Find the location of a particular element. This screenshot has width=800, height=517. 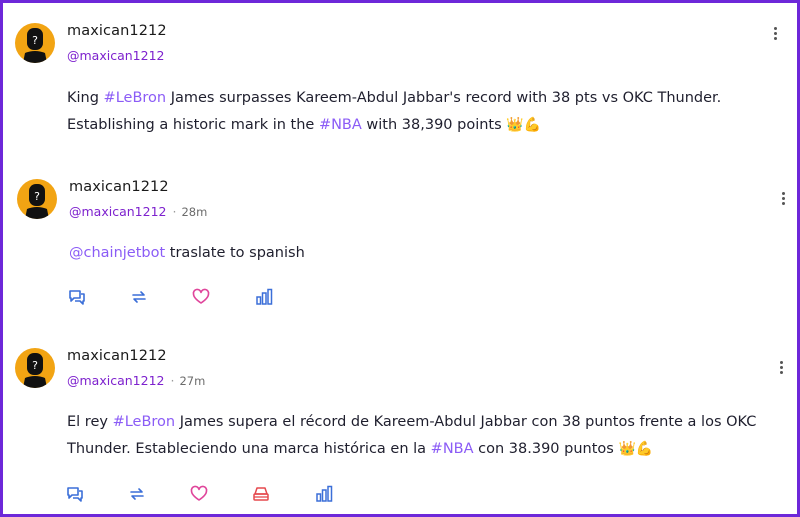

text-segment: King is located at coordinates (85, 98).